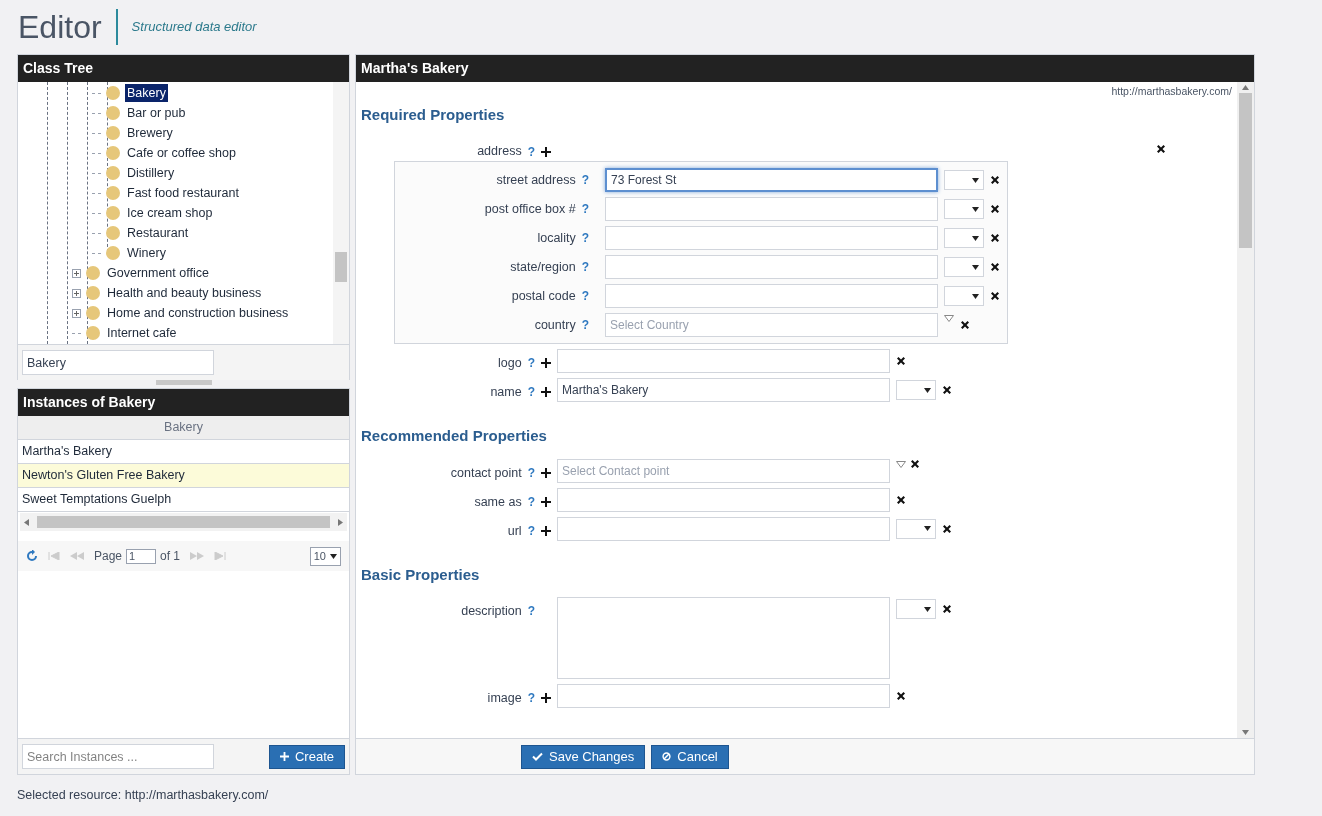 This screenshot has width=1322, height=816. What do you see at coordinates (723, 390) in the screenshot?
I see `input-field: Martha's Bakery` at bounding box center [723, 390].